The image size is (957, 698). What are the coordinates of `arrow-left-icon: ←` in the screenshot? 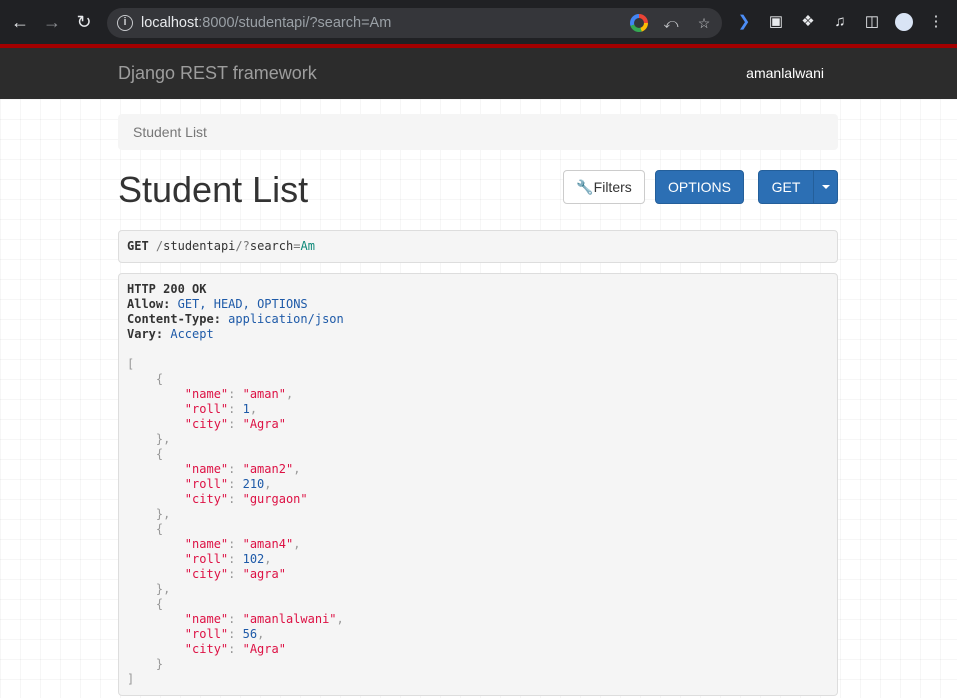 It's located at (20, 22).